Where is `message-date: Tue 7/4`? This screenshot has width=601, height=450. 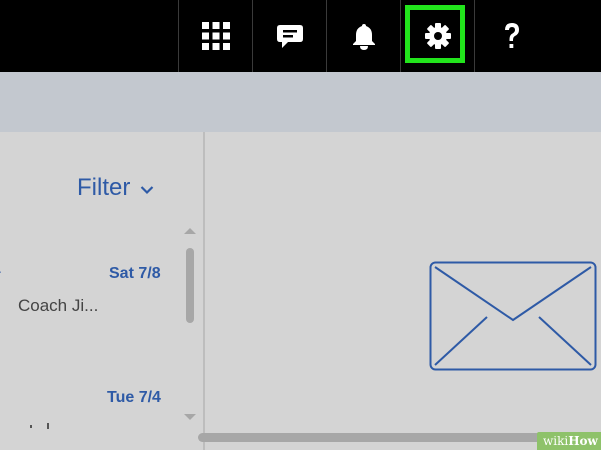 message-date: Tue 7/4 is located at coordinates (134, 397).